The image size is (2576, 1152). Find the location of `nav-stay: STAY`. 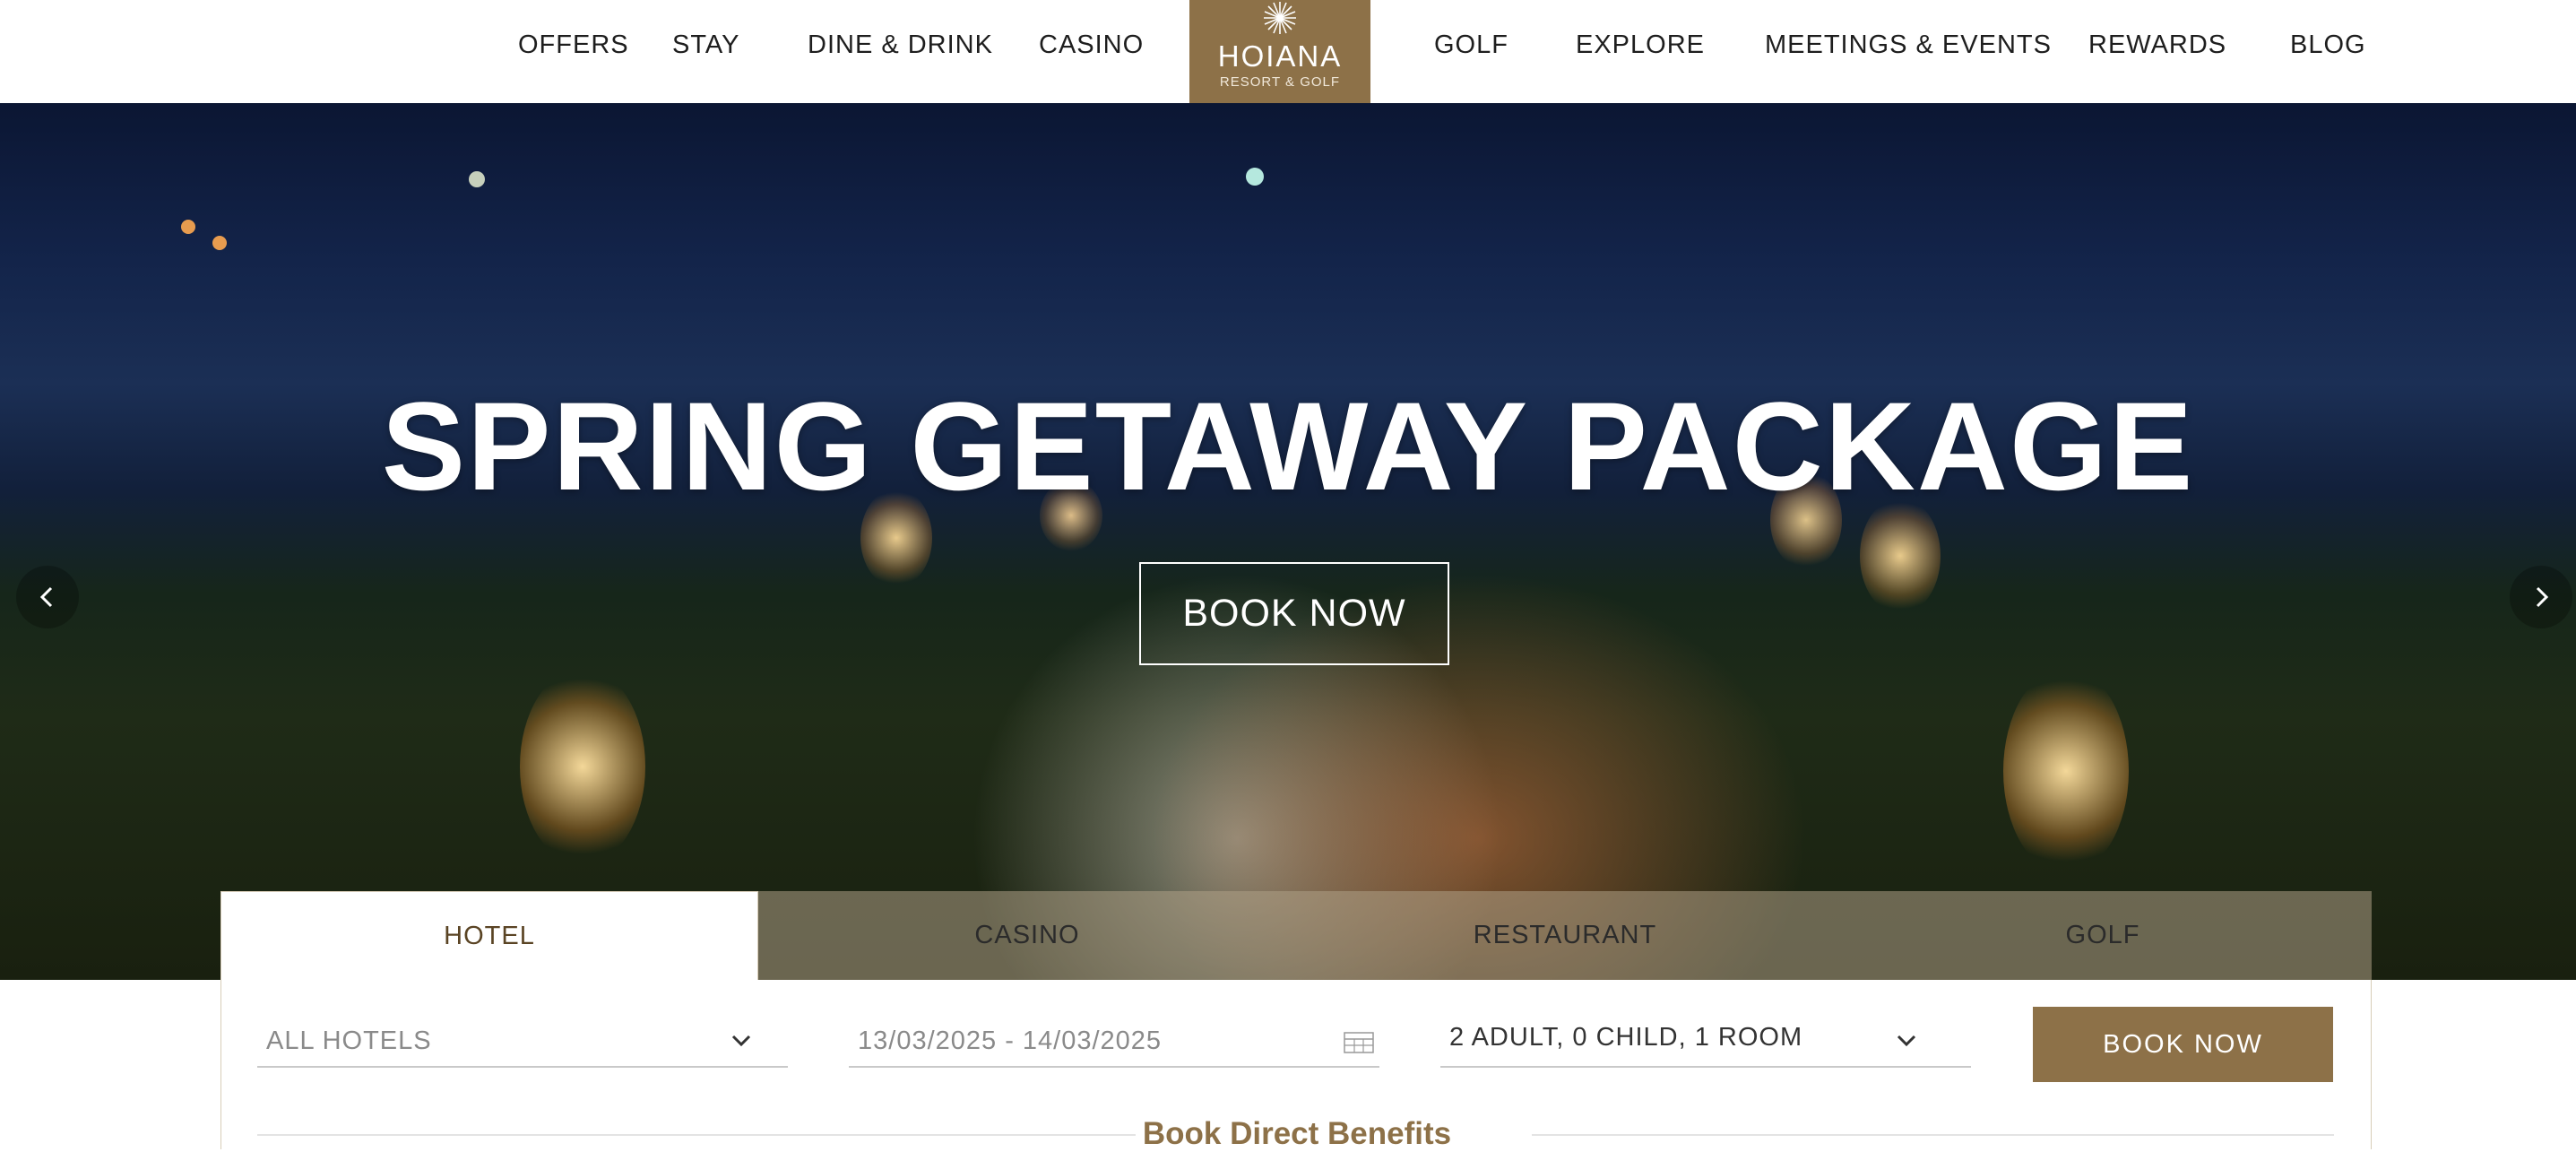

nav-stay: STAY is located at coordinates (705, 45).